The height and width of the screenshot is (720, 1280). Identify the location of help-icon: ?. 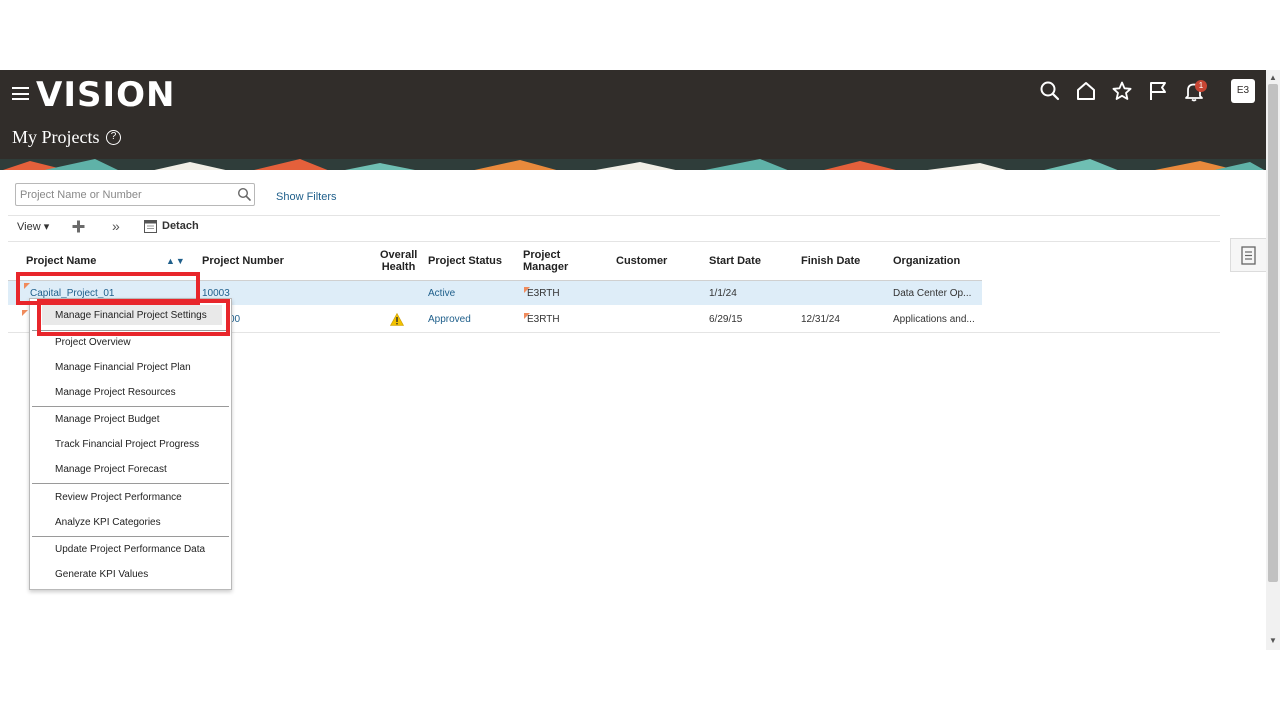
(113, 137).